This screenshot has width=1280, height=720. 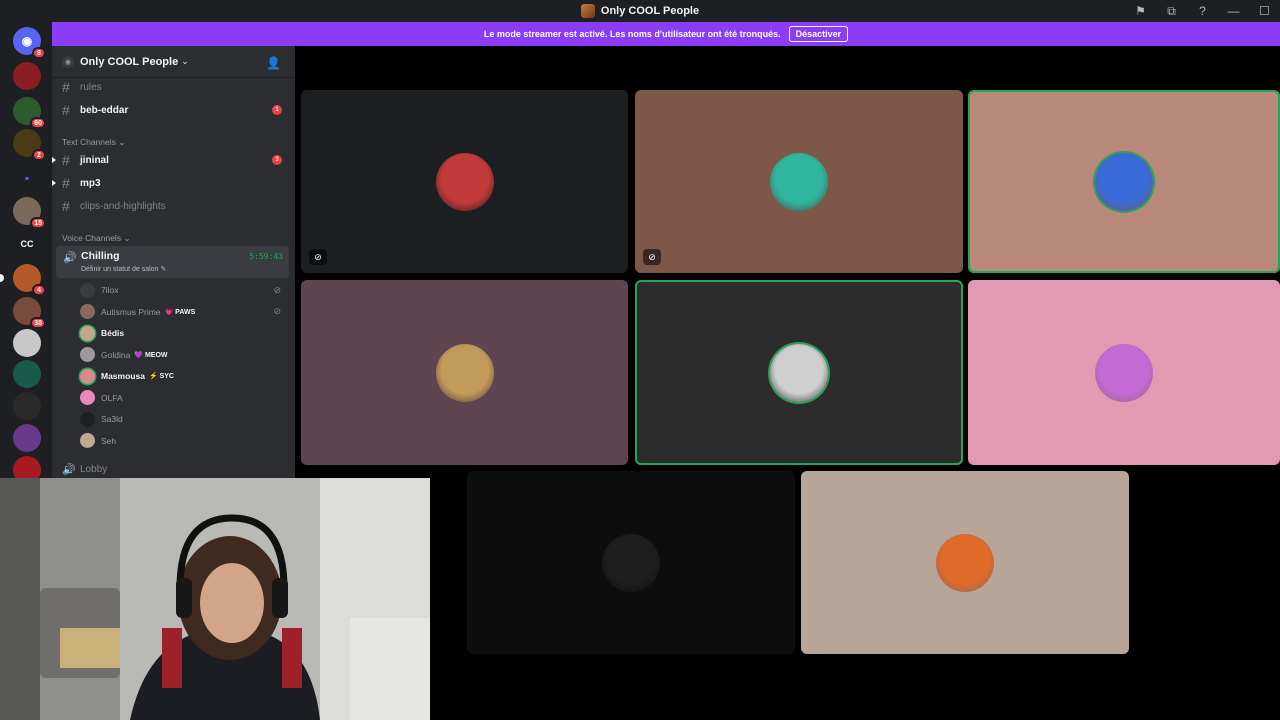 I want to click on mention-badge: 1, so click(x=277, y=110).